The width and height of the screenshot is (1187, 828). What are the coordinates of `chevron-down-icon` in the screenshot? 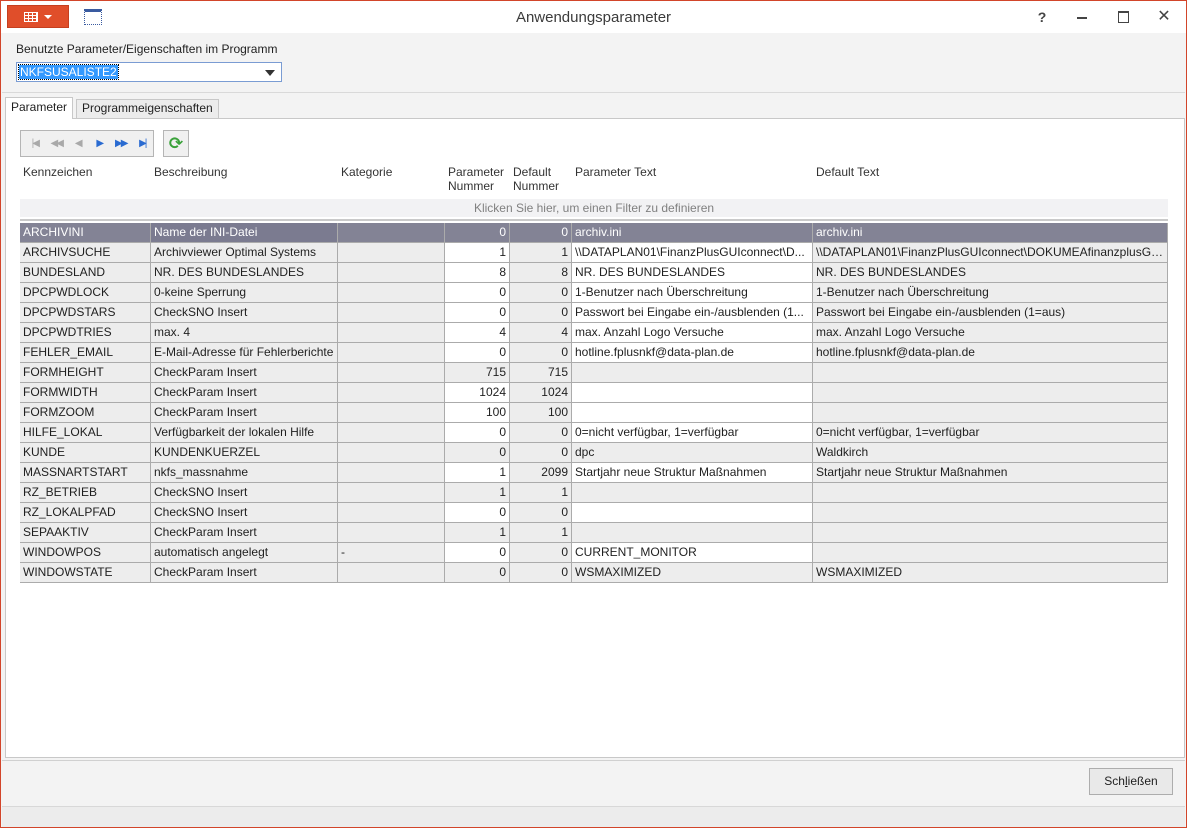 It's located at (270, 73).